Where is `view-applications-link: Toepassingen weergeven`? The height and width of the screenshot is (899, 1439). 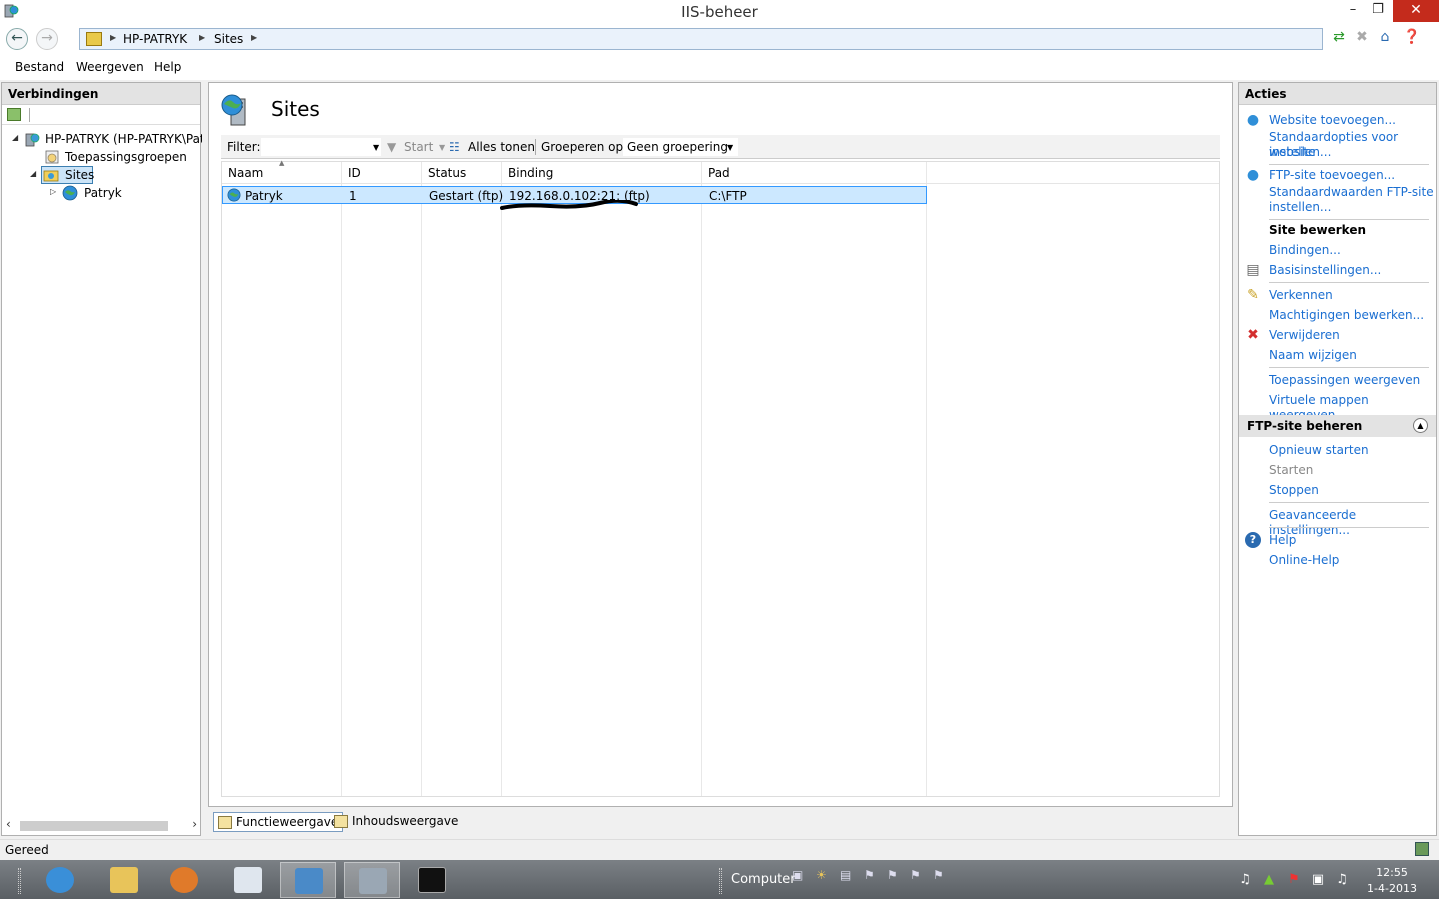 view-applications-link: Toepassingen weergeven is located at coordinates (1344, 380).